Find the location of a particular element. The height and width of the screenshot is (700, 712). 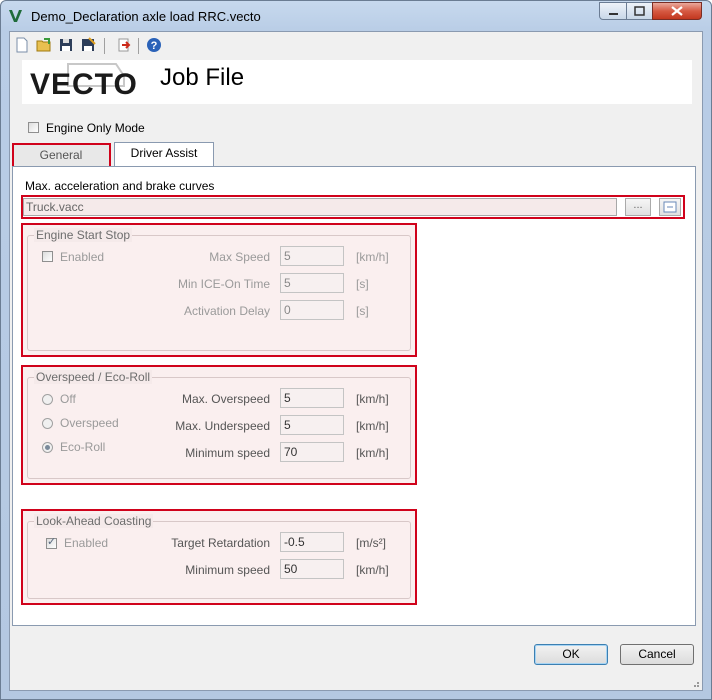

look-ahead-minimum-speed-input: 50 is located at coordinates (312, 569).